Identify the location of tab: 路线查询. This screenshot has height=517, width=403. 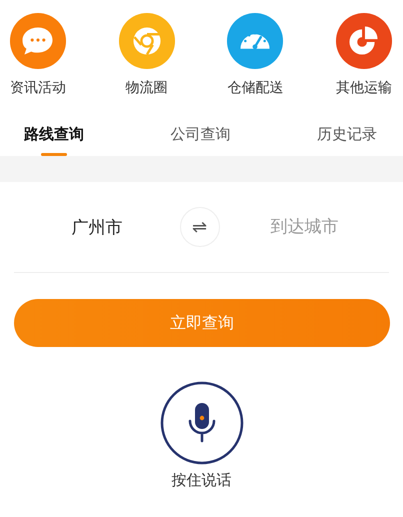
(54, 140).